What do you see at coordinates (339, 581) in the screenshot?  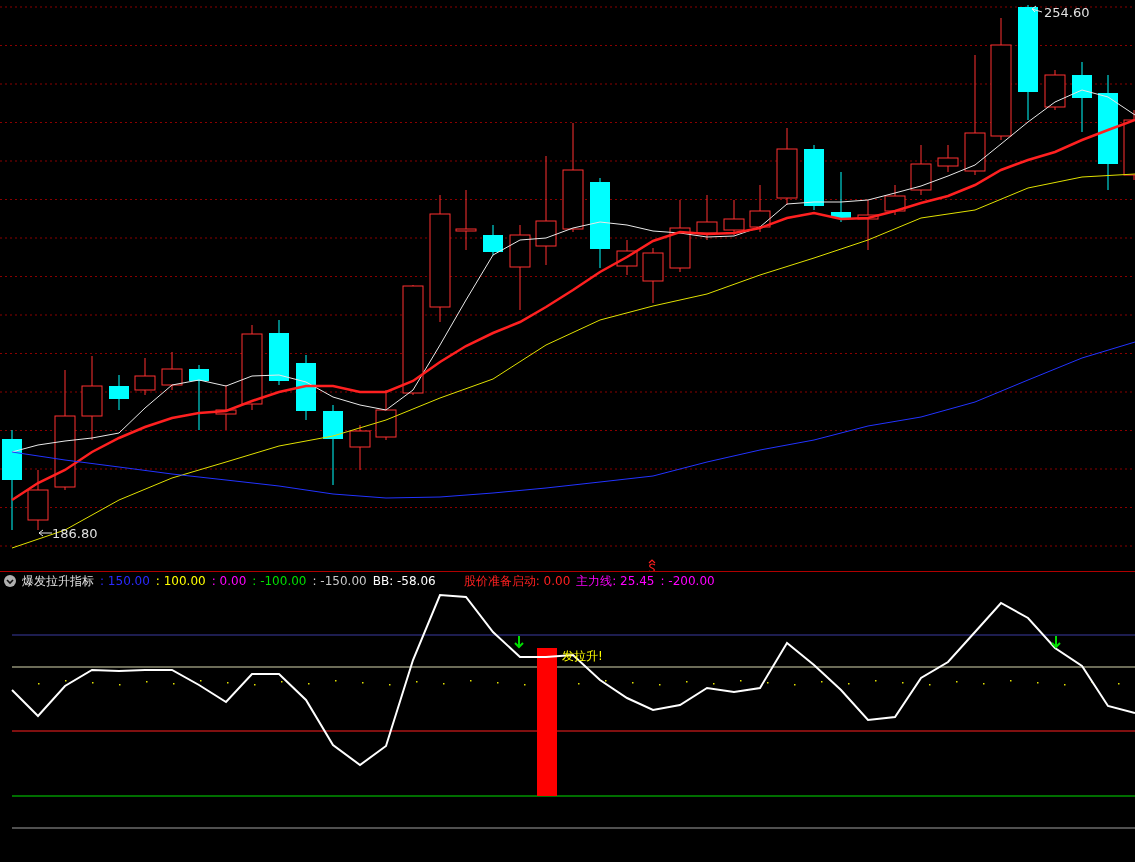 I see `indicator-value: : -150.00` at bounding box center [339, 581].